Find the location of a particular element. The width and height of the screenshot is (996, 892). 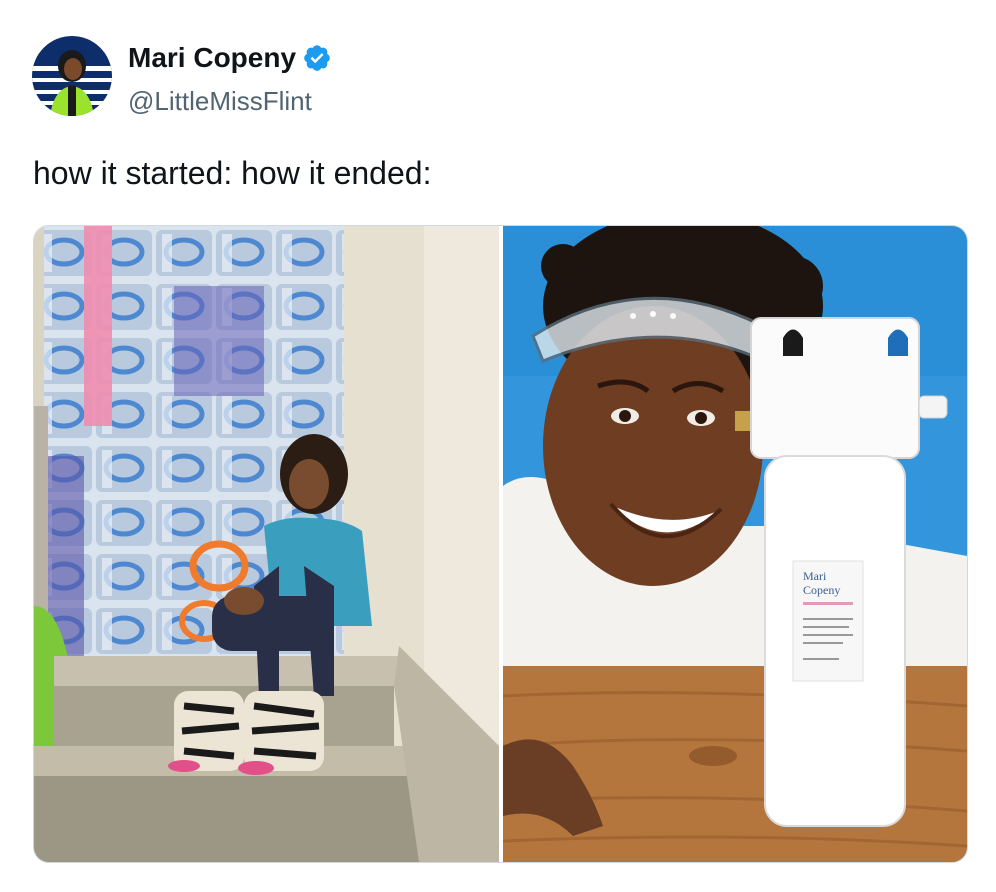

verified-badge-icon is located at coordinates (317, 58).